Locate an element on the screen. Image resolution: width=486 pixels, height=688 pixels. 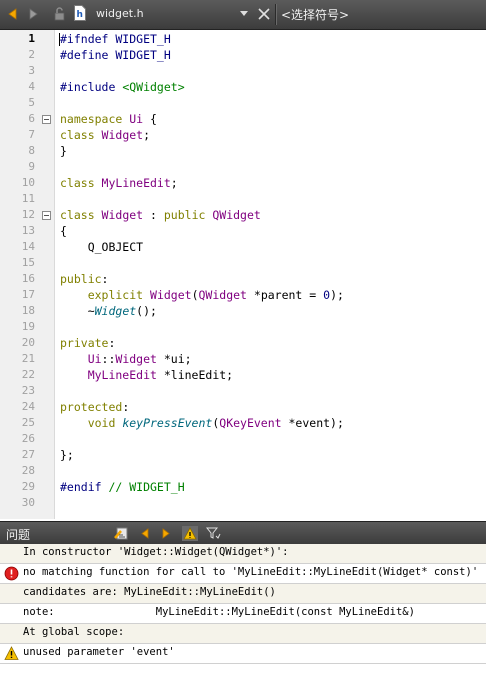
line-number: 24 is located at coordinates (28, 406).